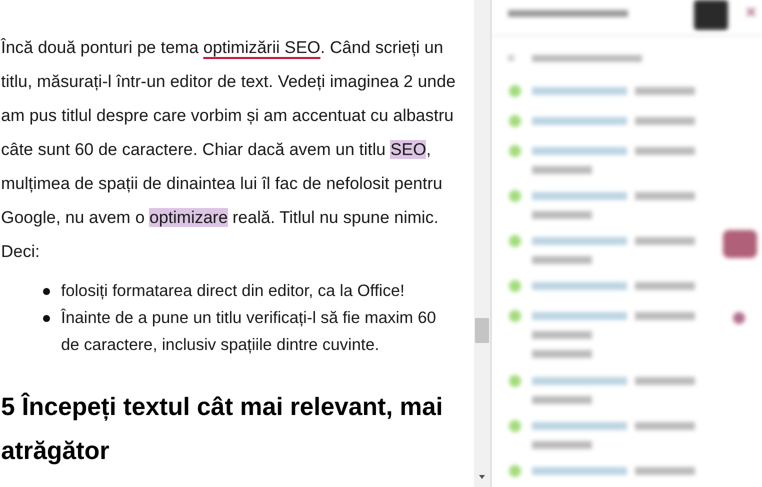 This screenshot has height=487, width=762. Describe the element at coordinates (222, 429) in the screenshot. I see `section-heading: 5 Începeți textul cât mai relevant, mai atrăgător` at that location.